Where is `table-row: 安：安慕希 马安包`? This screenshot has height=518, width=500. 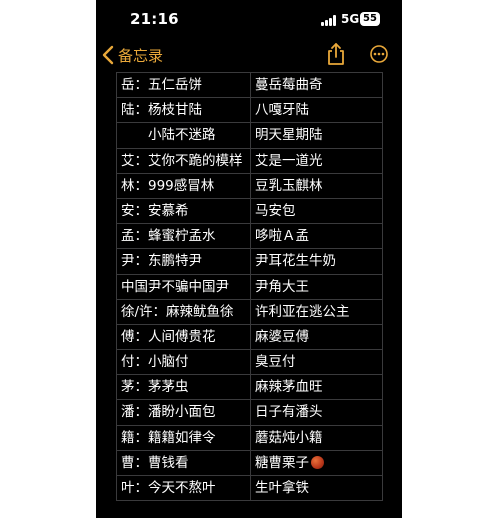 table-row: 安：安慕希 马安包 is located at coordinates (250, 211).